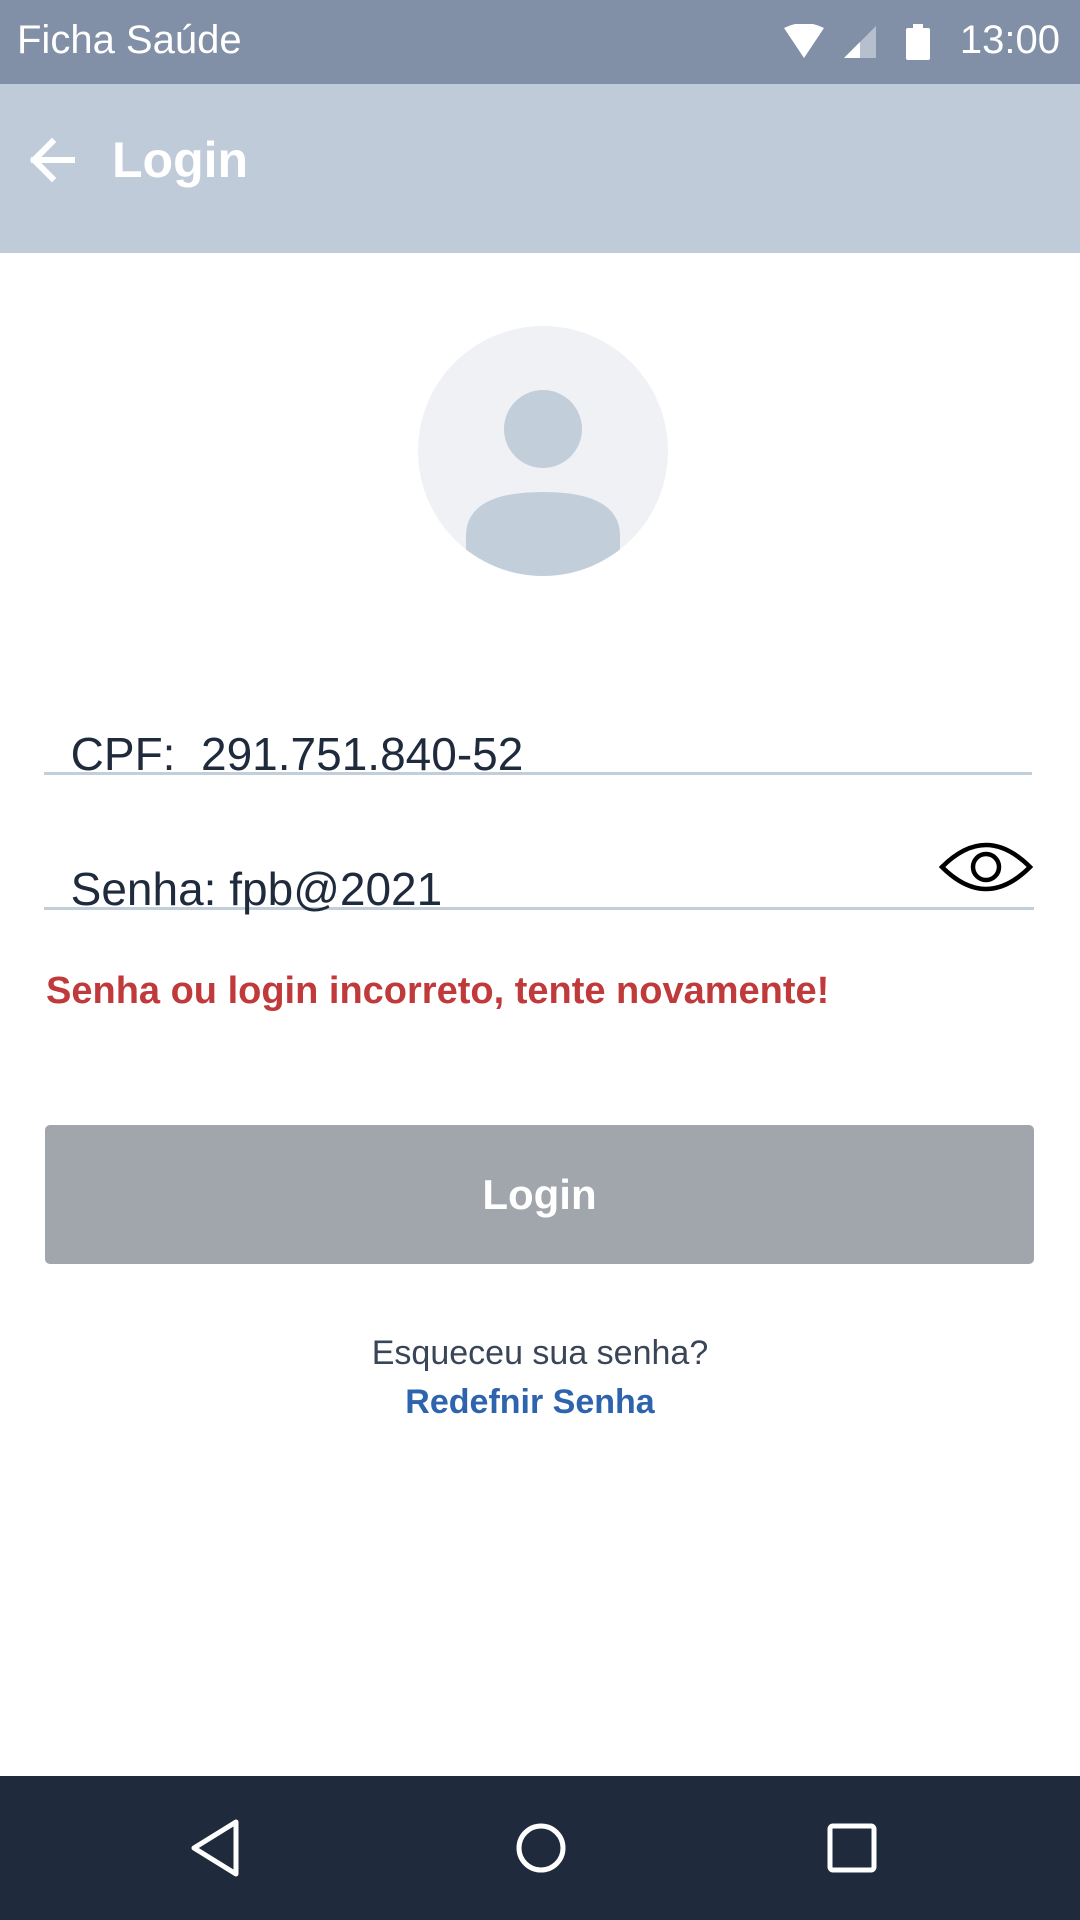 Image resolution: width=1080 pixels, height=1920 pixels. Describe the element at coordinates (986, 867) in the screenshot. I see `eye-icon` at that location.